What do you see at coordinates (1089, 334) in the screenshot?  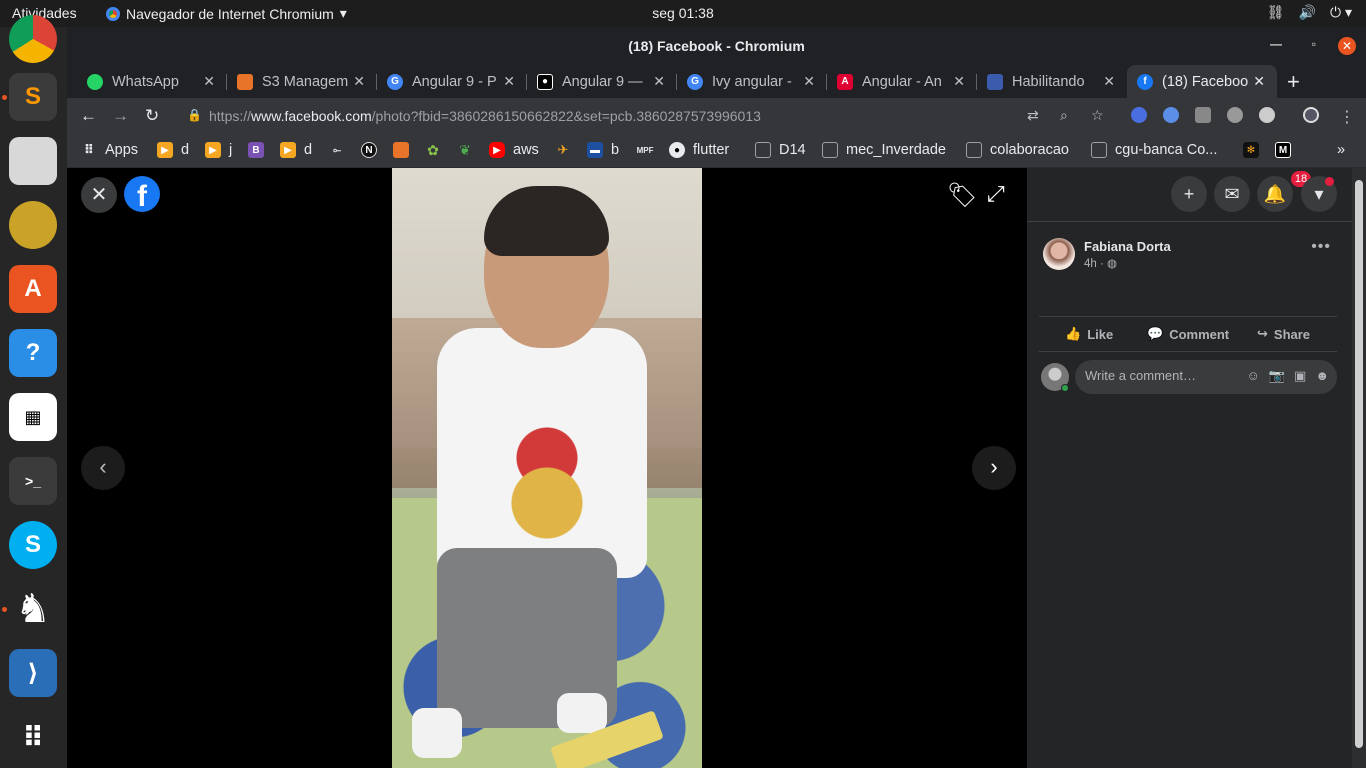 I see `like-button: 👍 Like` at bounding box center [1089, 334].